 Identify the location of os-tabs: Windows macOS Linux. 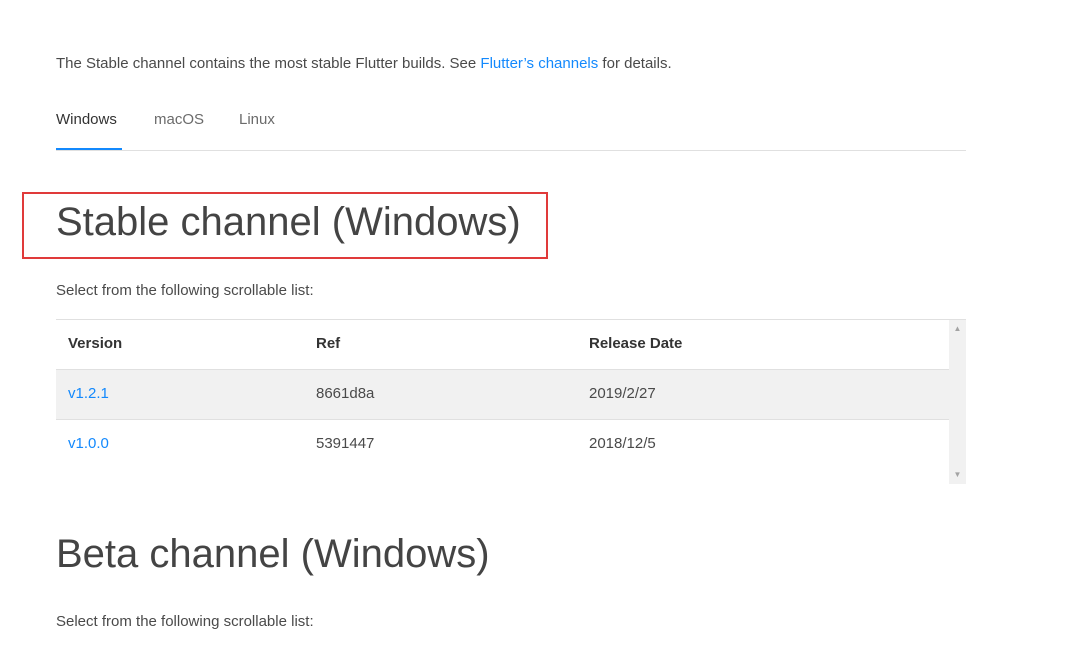
(511, 125).